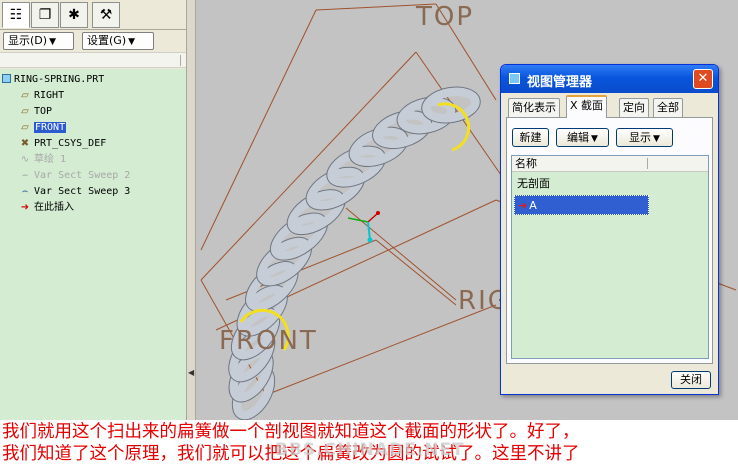 The image size is (738, 469). I want to click on panel-sash, so click(191, 210).